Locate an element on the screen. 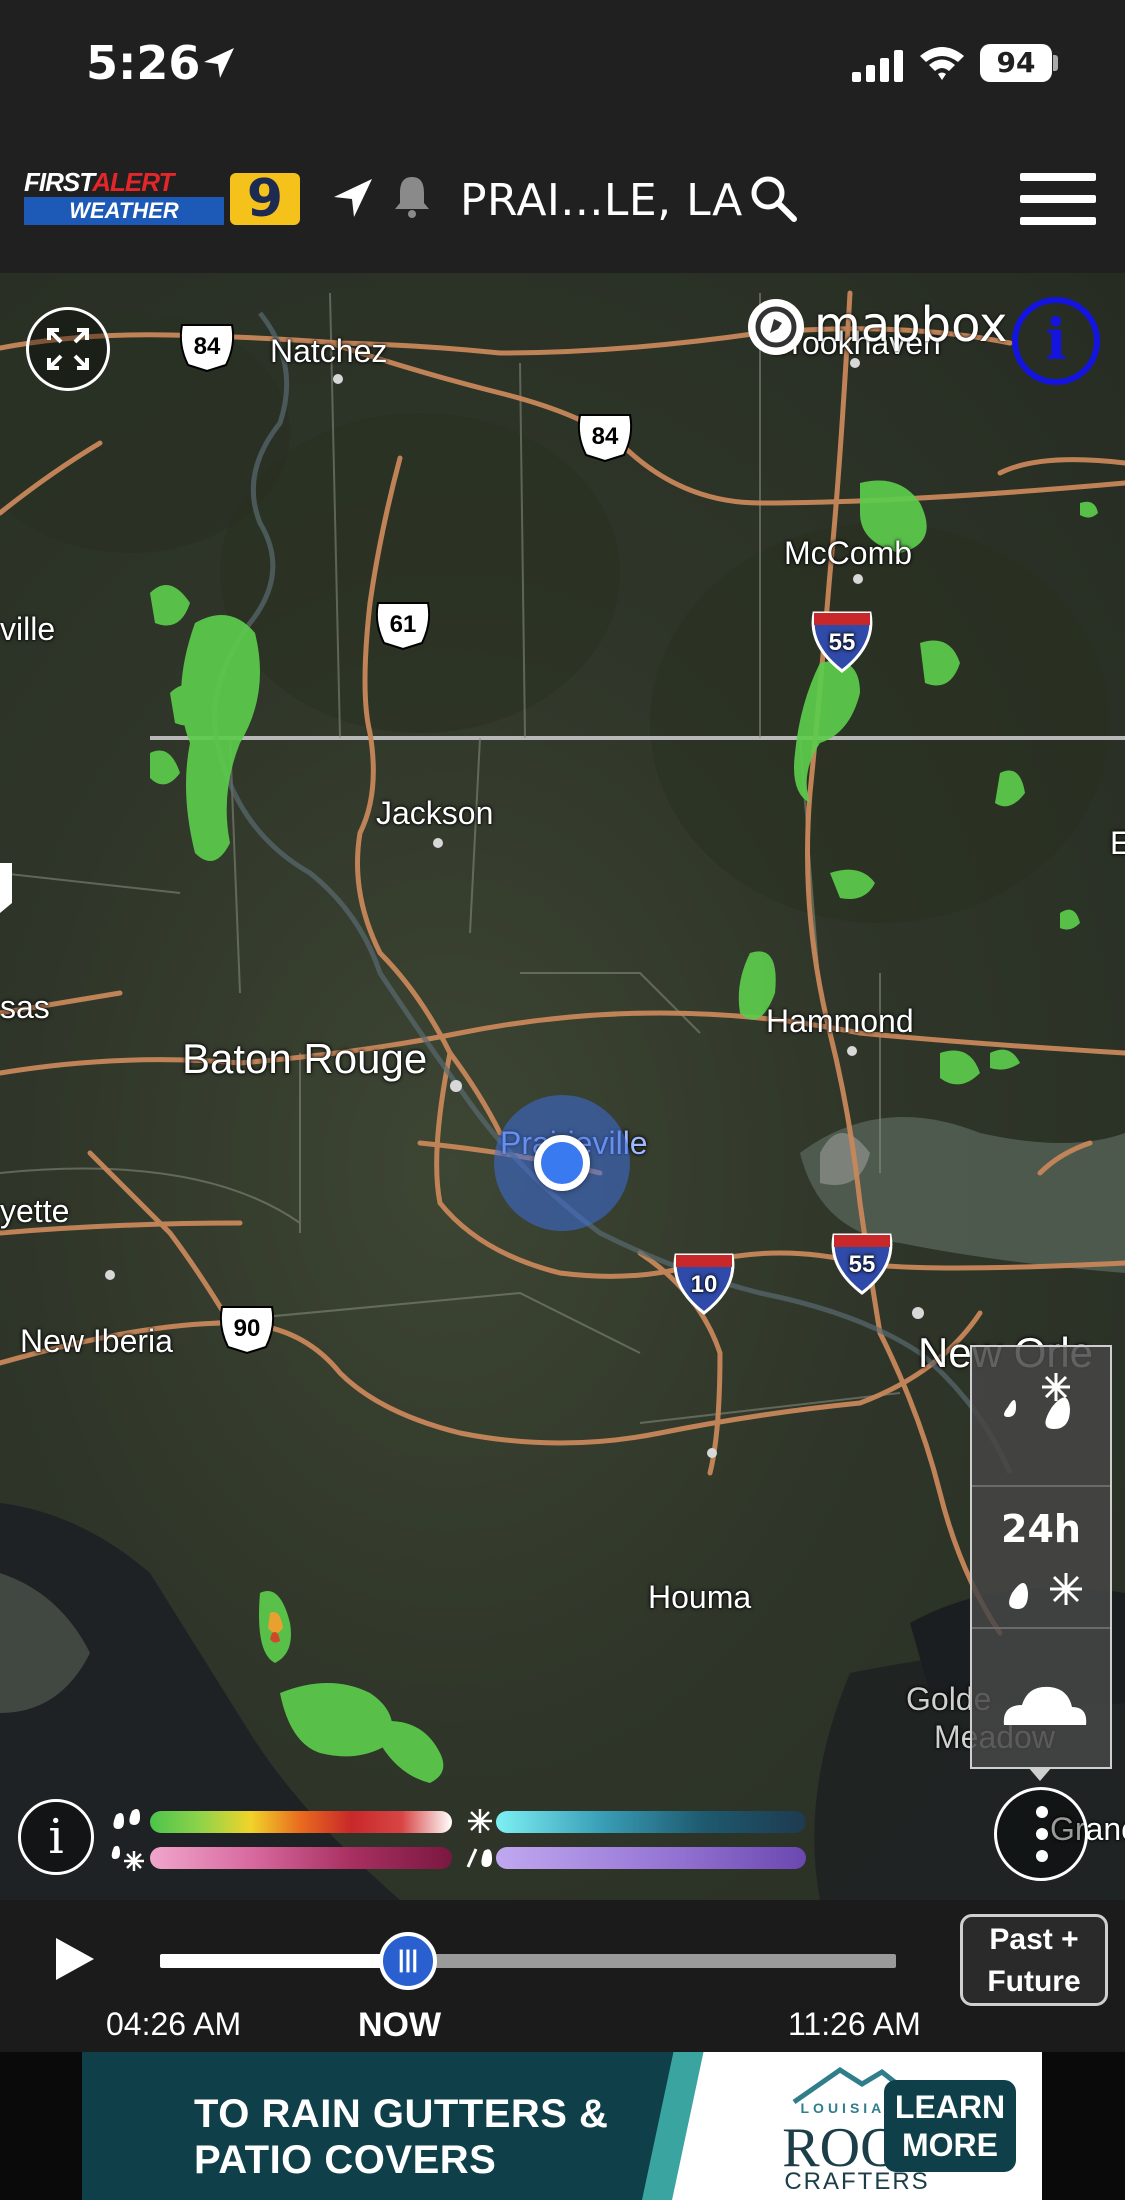 This screenshot has height=2200, width=1125. logo-first-alert: FIRSTALERT is located at coordinates (99, 182).